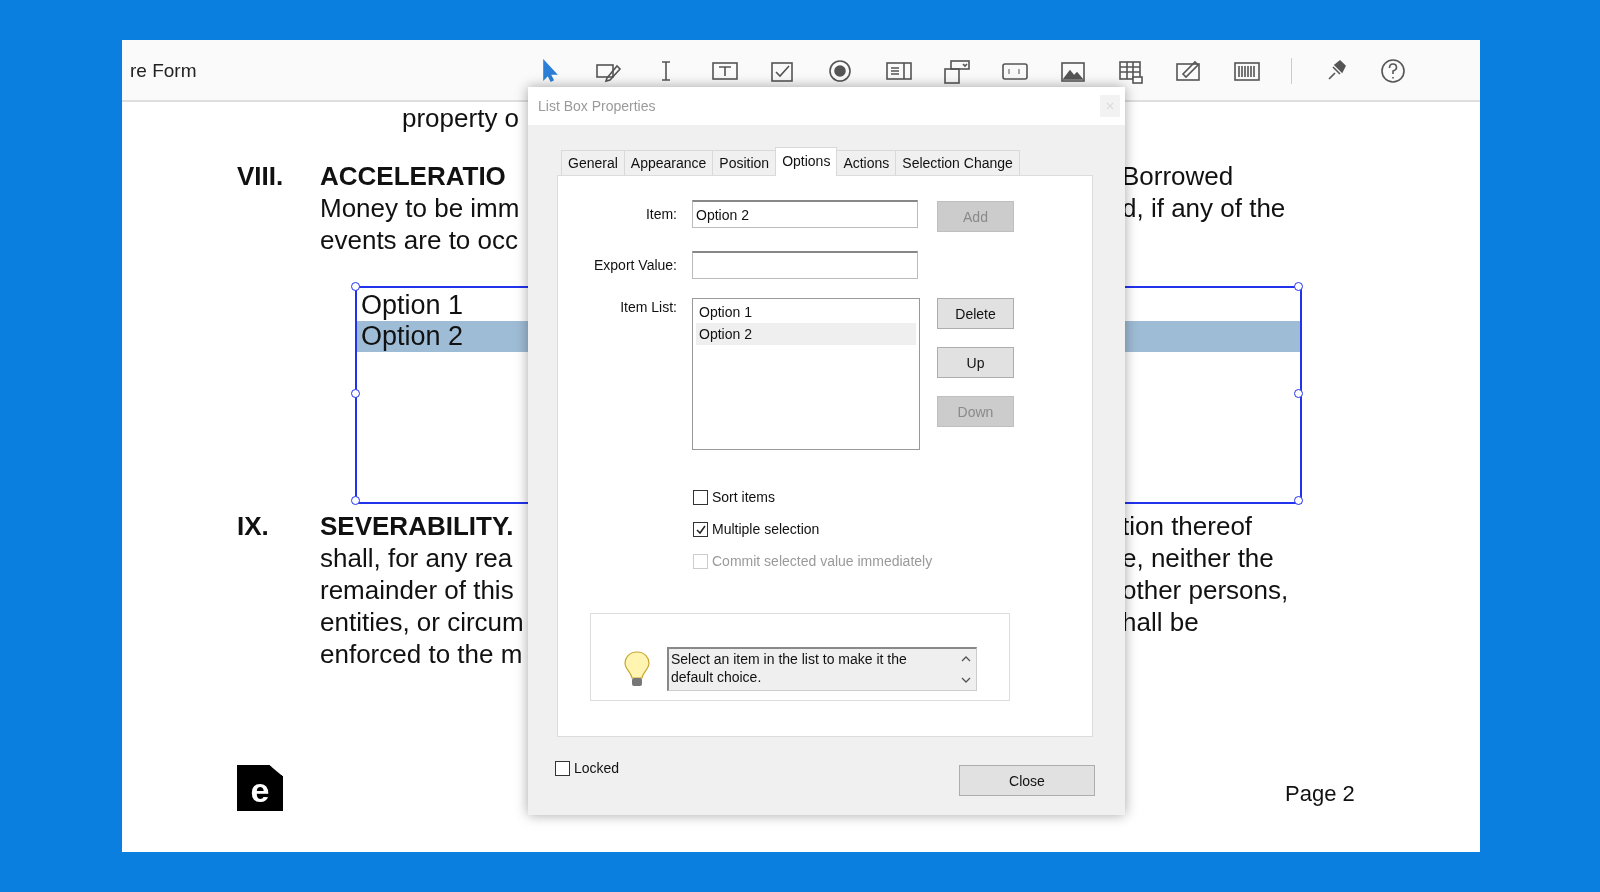 The image size is (1600, 892). I want to click on tab: General, so click(593, 162).